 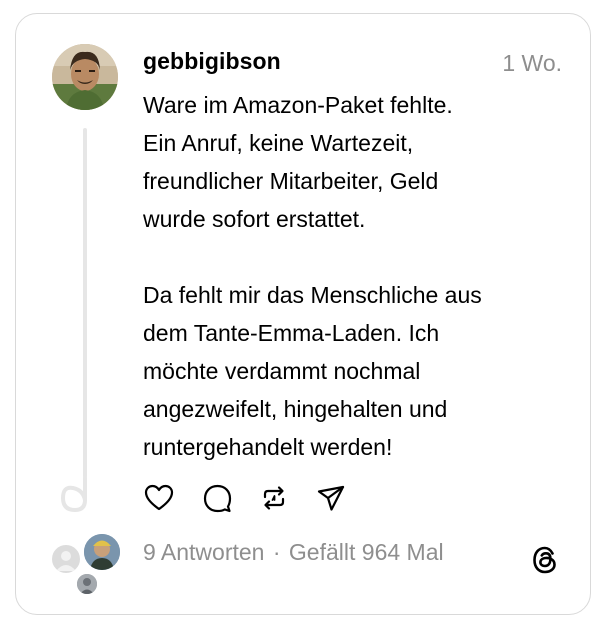 What do you see at coordinates (532, 63) in the screenshot?
I see `post-timestamp: 1 Wo.` at bounding box center [532, 63].